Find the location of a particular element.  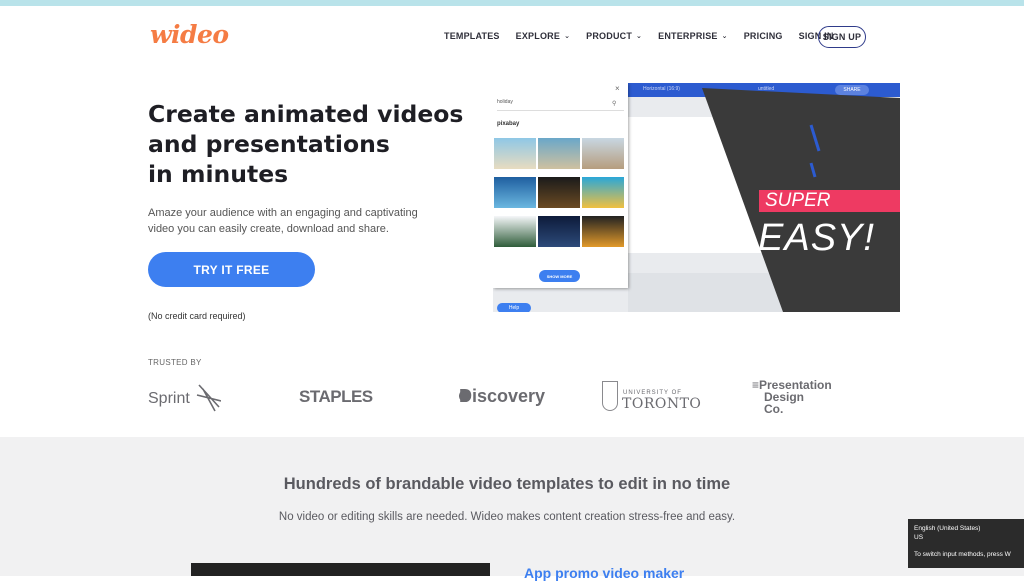

university-crest-icon is located at coordinates (610, 396).